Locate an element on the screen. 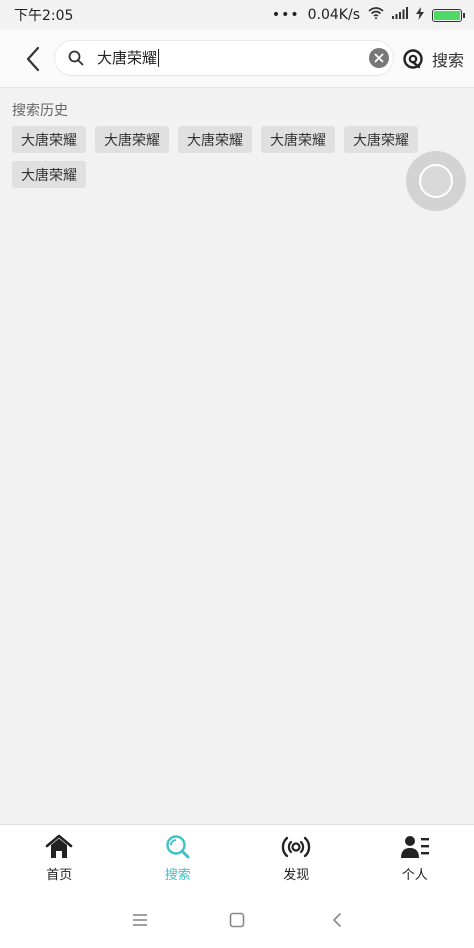 This screenshot has height=948, width=474. search-input: 大唐荣耀 is located at coordinates (224, 58).